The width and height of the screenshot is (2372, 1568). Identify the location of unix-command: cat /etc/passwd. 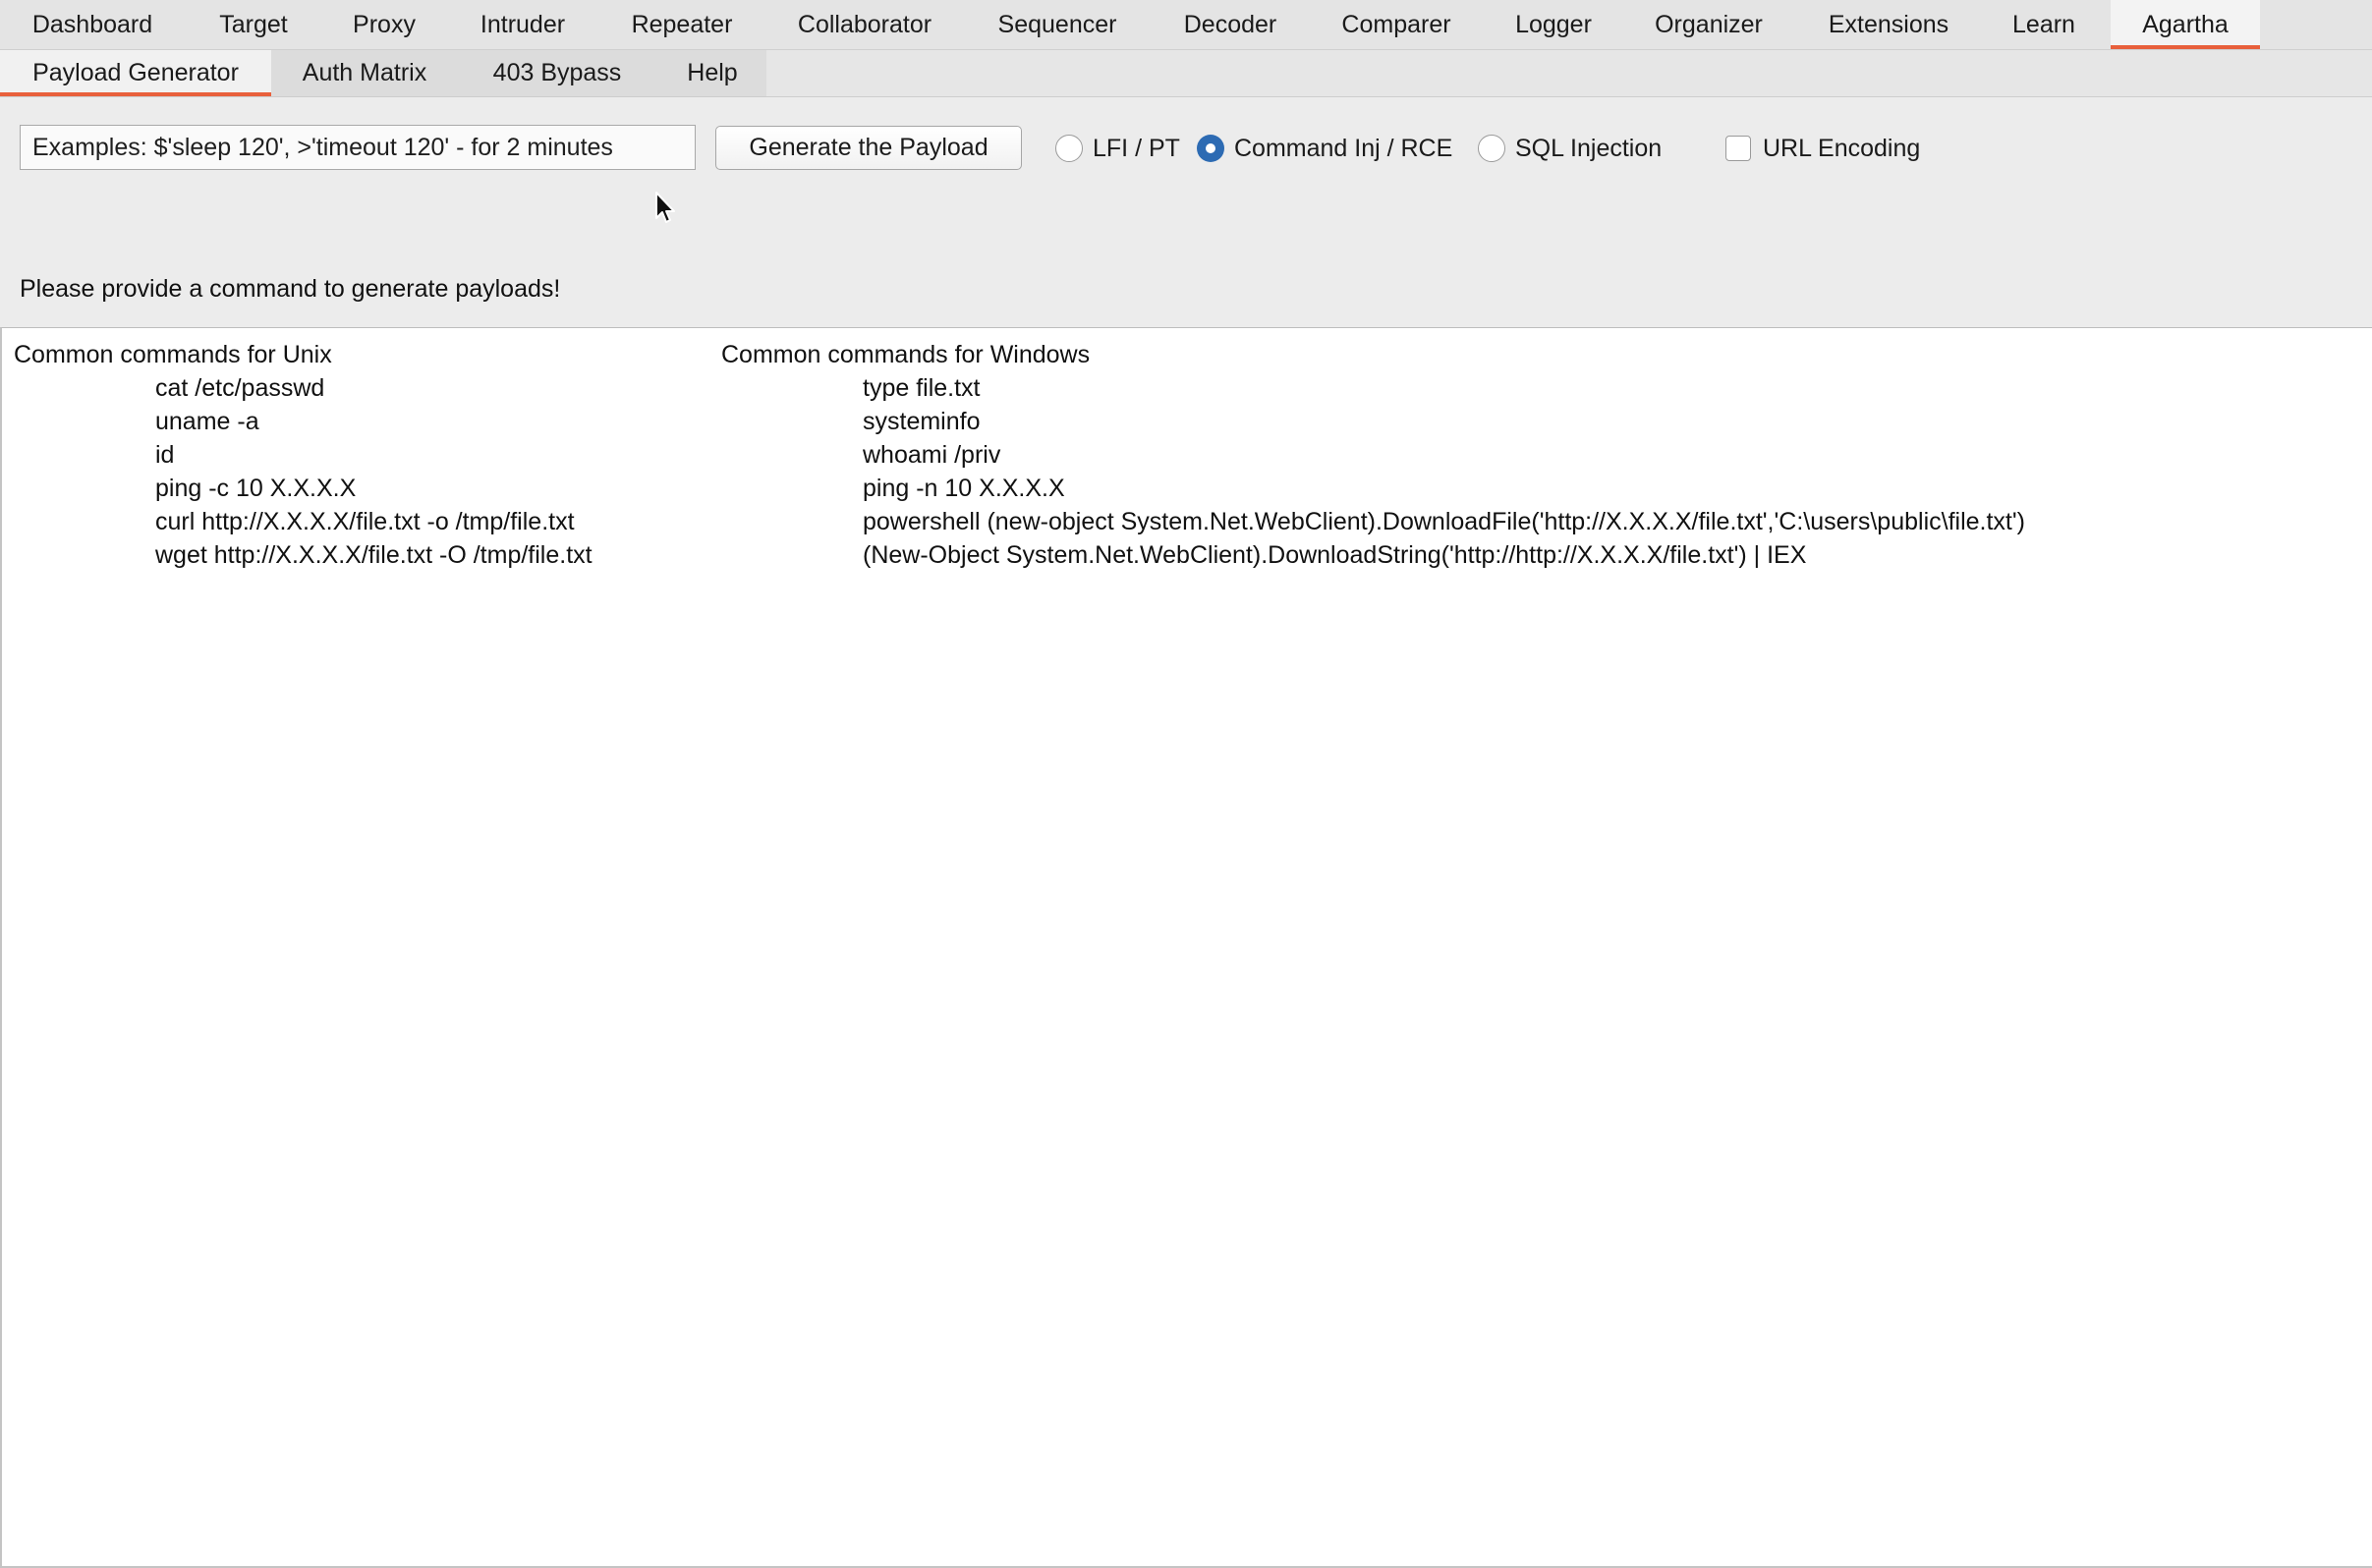
(240, 388).